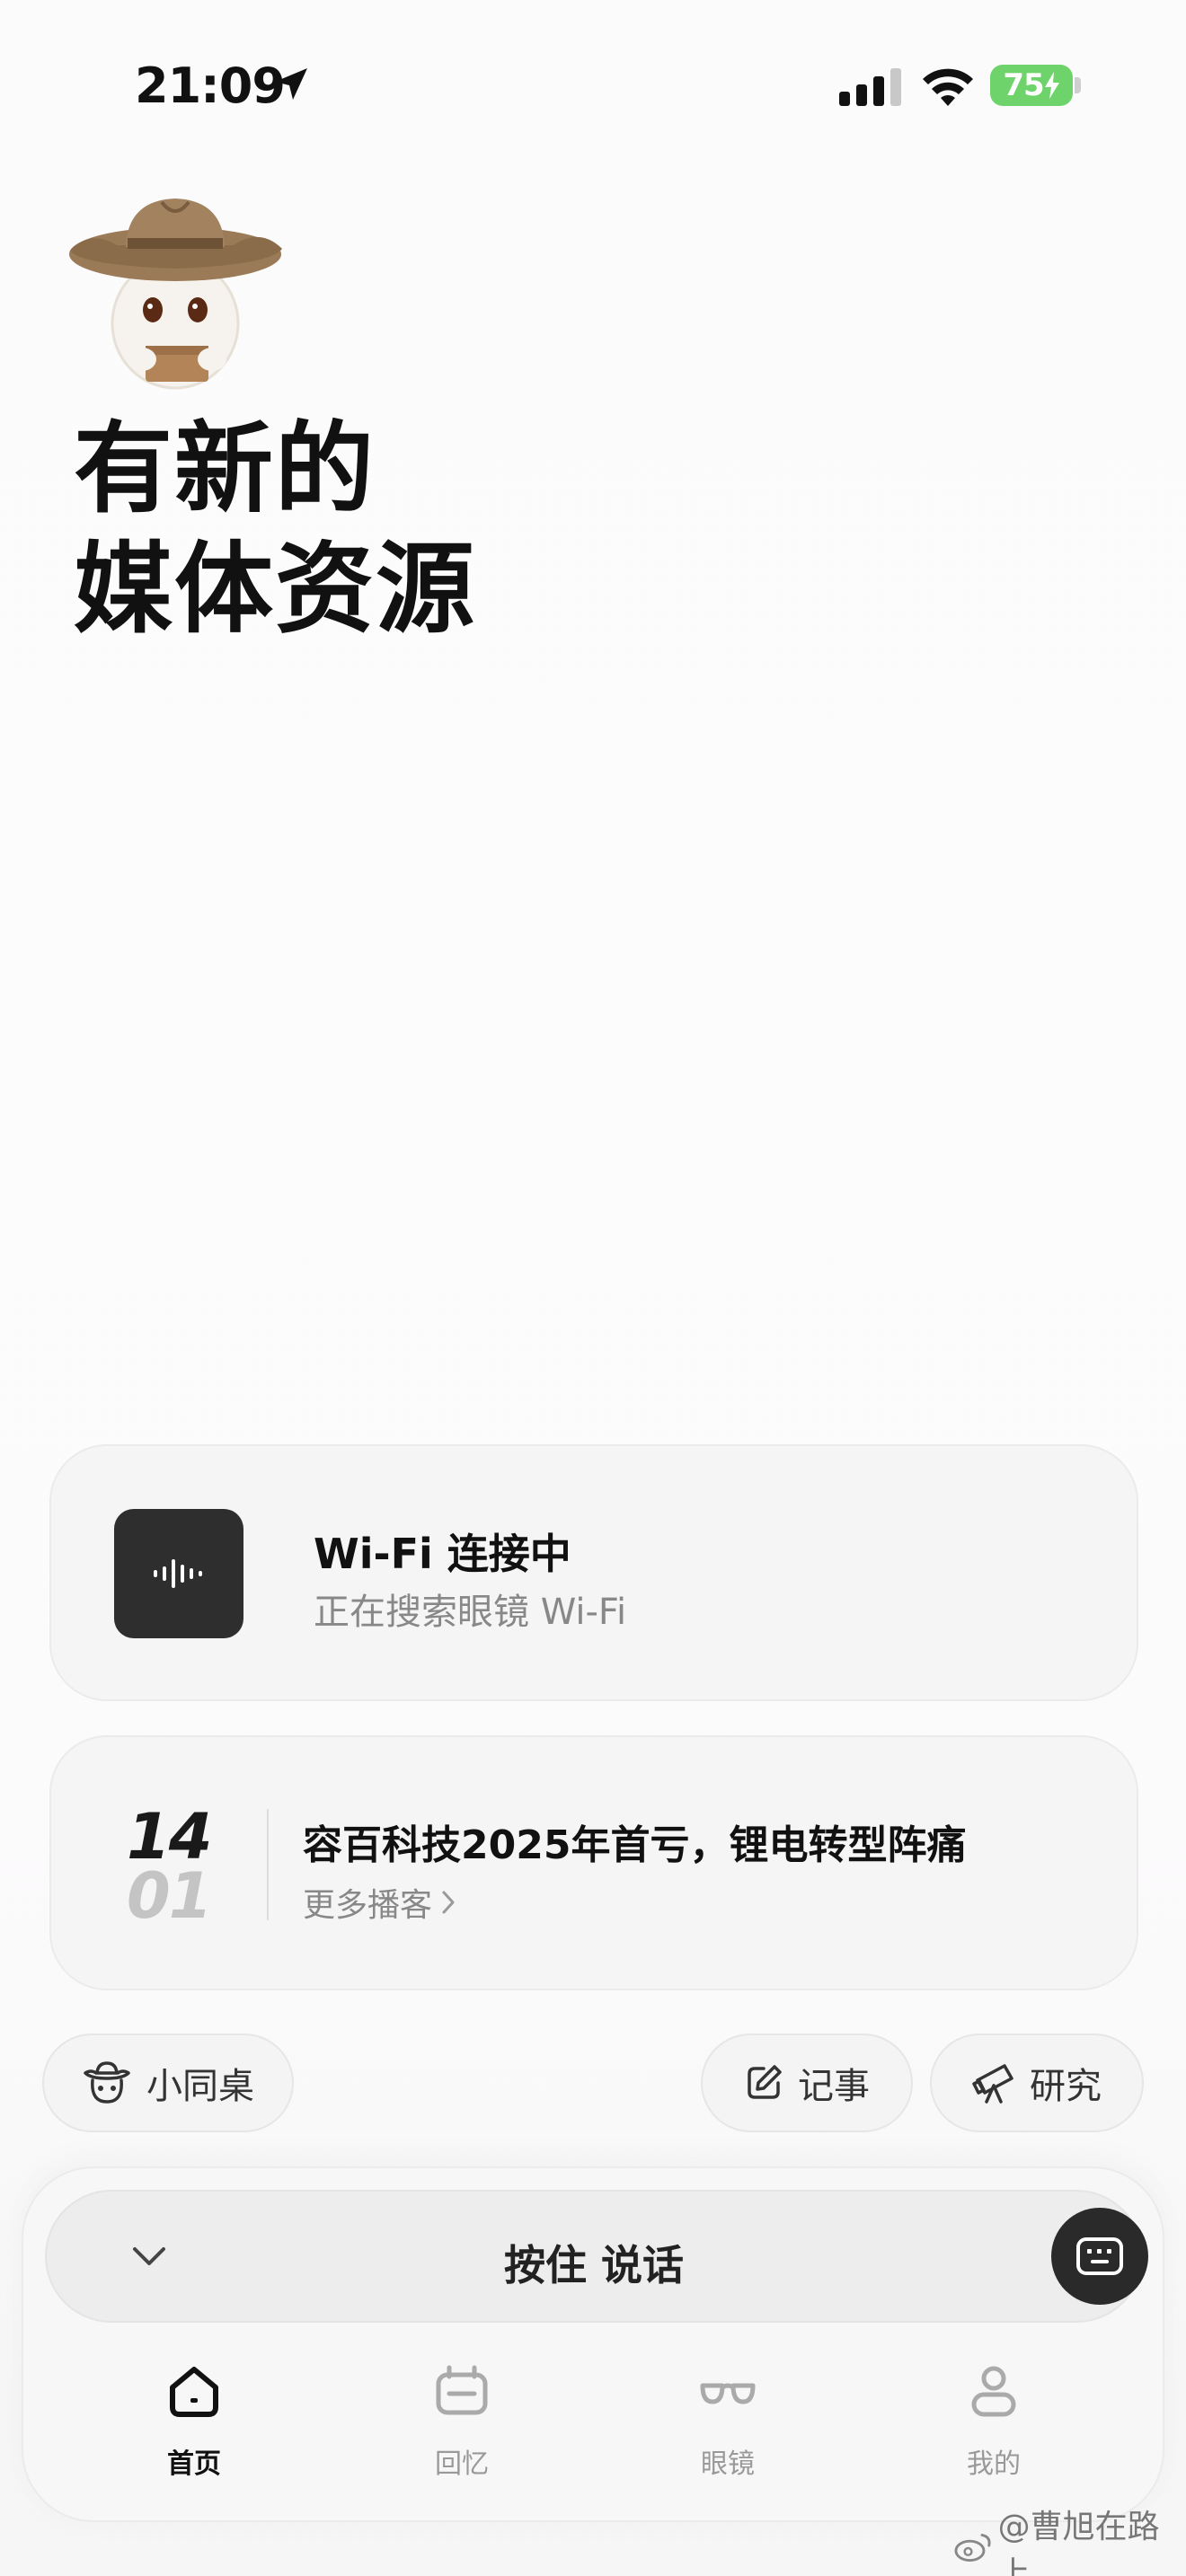  Describe the element at coordinates (972, 2547) in the screenshot. I see `weibo-logo-icon` at that location.